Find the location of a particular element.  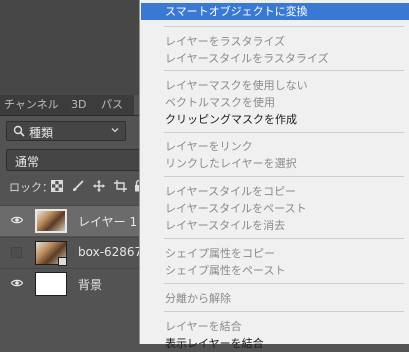

panel-tab-bar: チャンネル 3D パス レ is located at coordinates (80, 105).